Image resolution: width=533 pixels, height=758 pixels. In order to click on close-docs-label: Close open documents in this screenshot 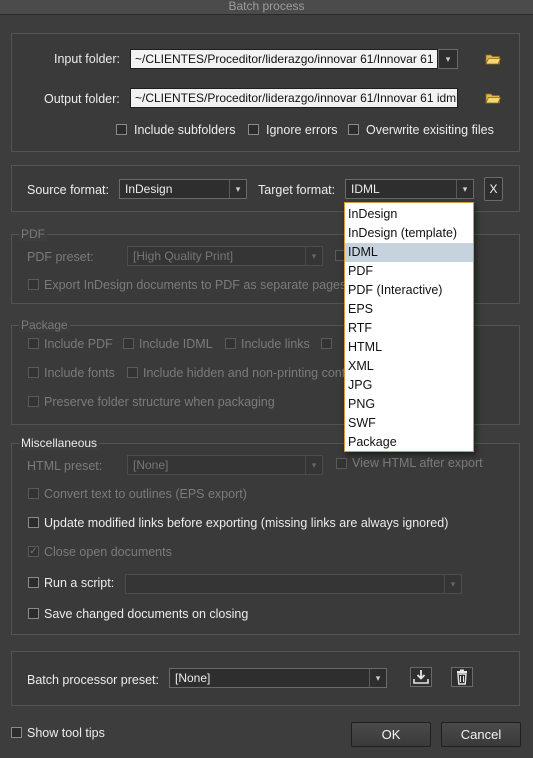, I will do `click(108, 552)`.